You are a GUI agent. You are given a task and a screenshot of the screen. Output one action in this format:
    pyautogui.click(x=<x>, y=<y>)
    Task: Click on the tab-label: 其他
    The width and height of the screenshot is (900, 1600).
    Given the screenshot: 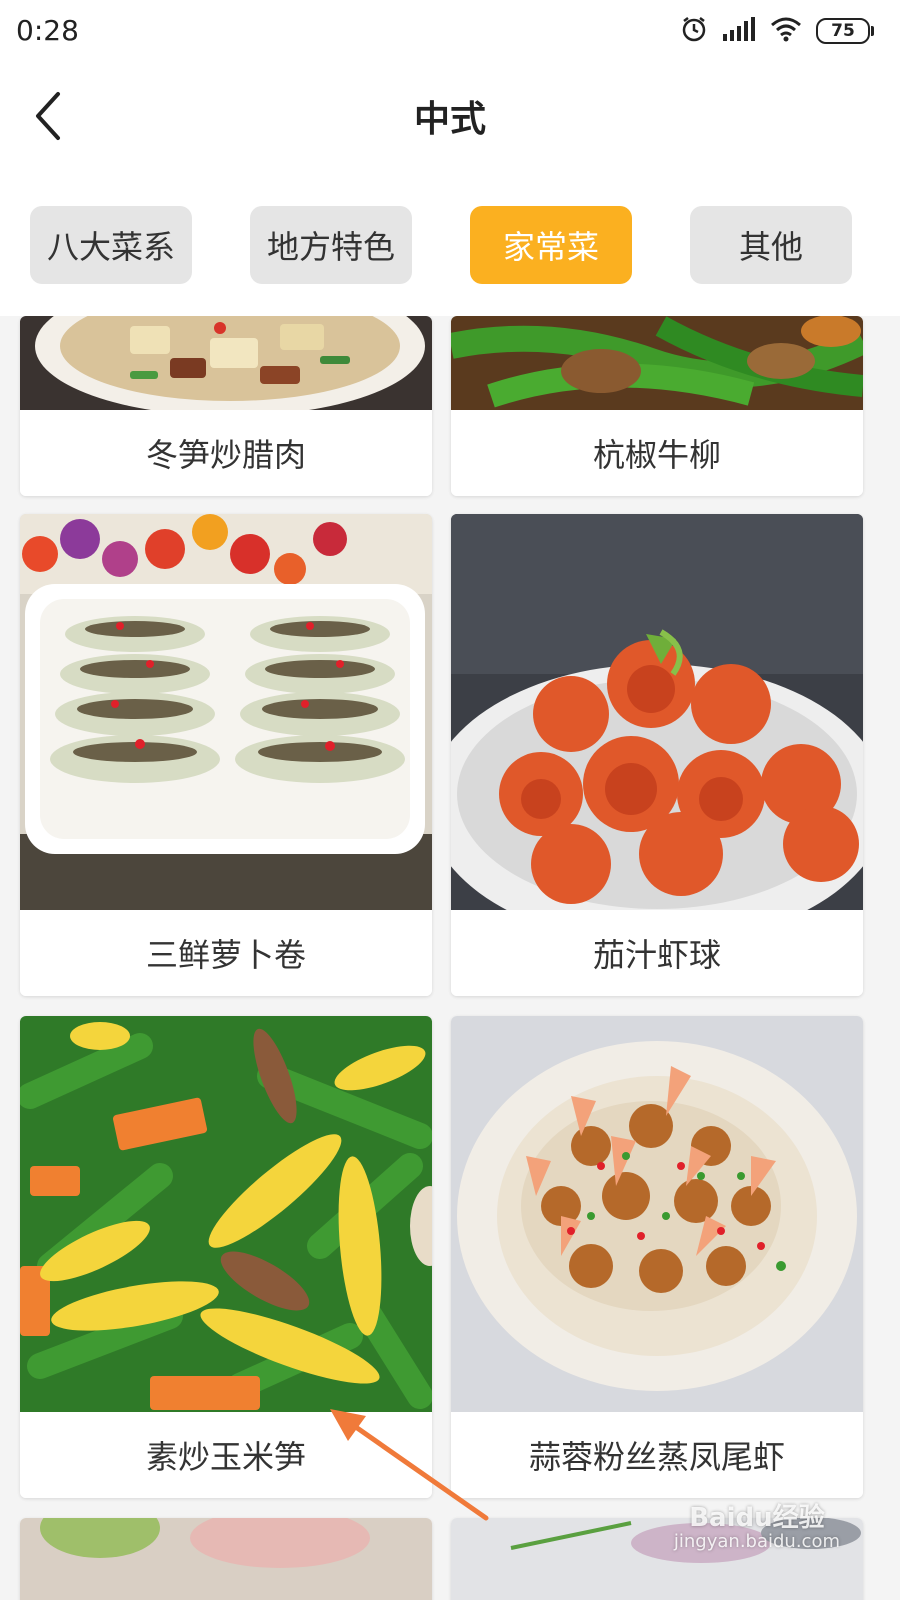 What is the action you would take?
    pyautogui.click(x=770, y=247)
    